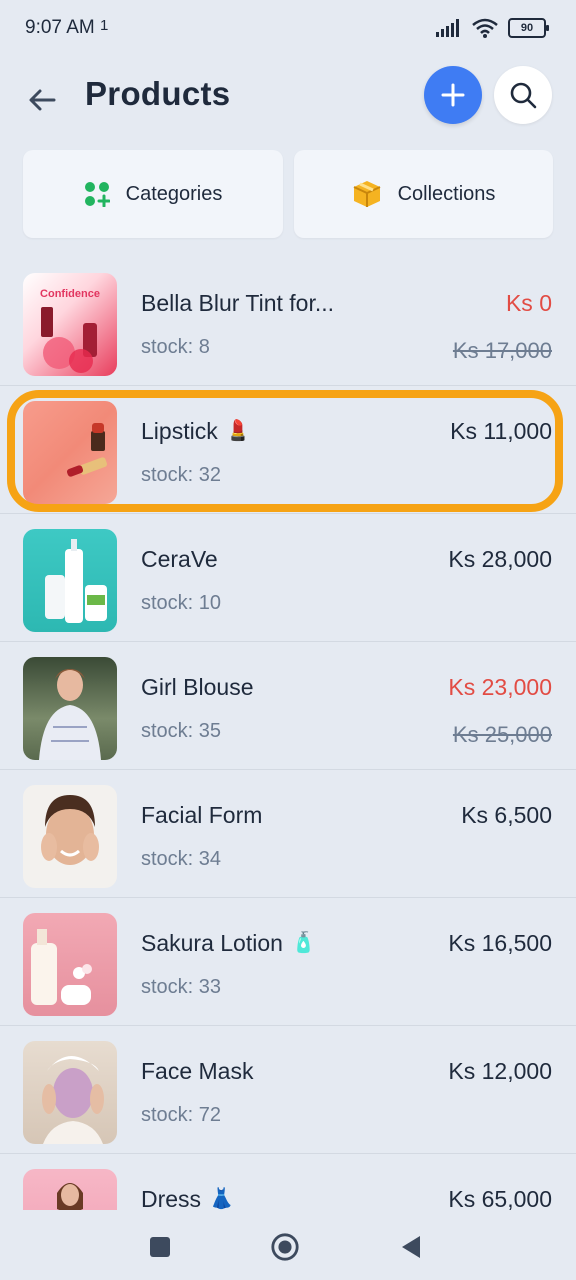  Describe the element at coordinates (500, 687) in the screenshot. I see `product-price: Ks 23,000` at that location.